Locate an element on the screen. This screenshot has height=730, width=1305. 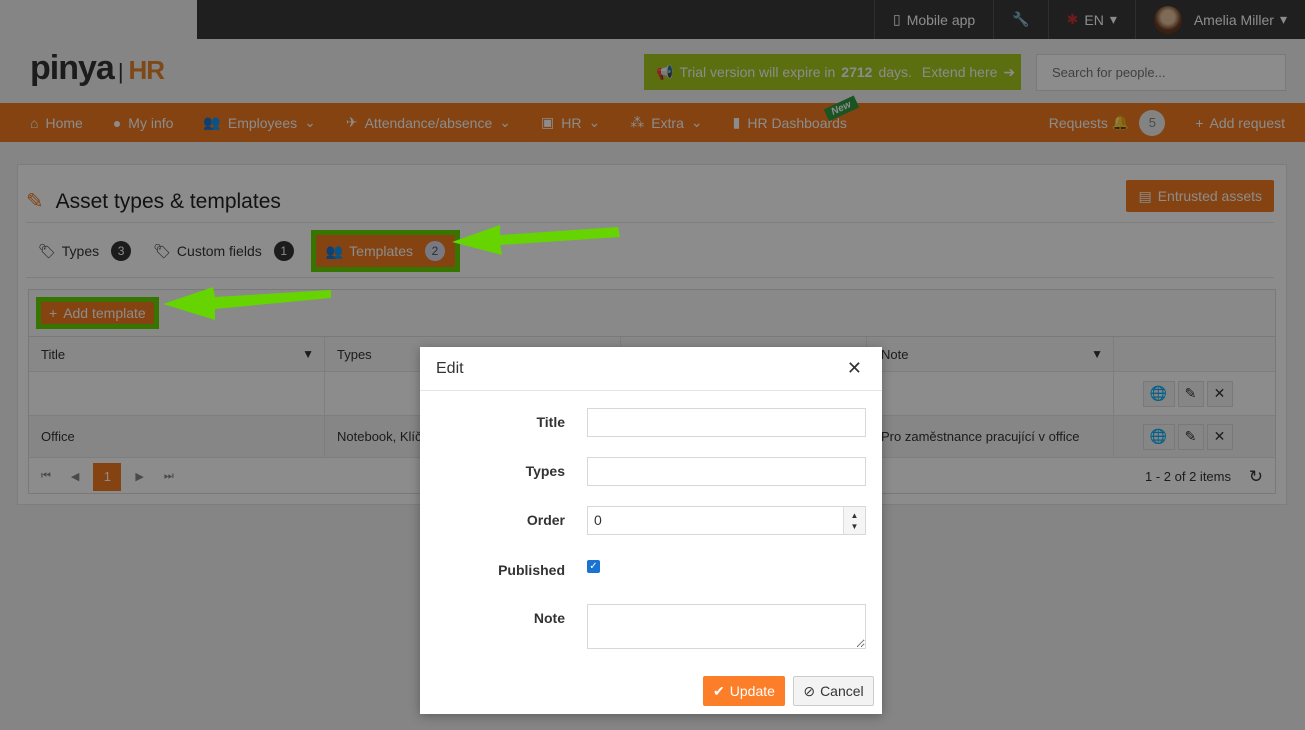
cancel-label: Cancel is located at coordinates (842, 691).